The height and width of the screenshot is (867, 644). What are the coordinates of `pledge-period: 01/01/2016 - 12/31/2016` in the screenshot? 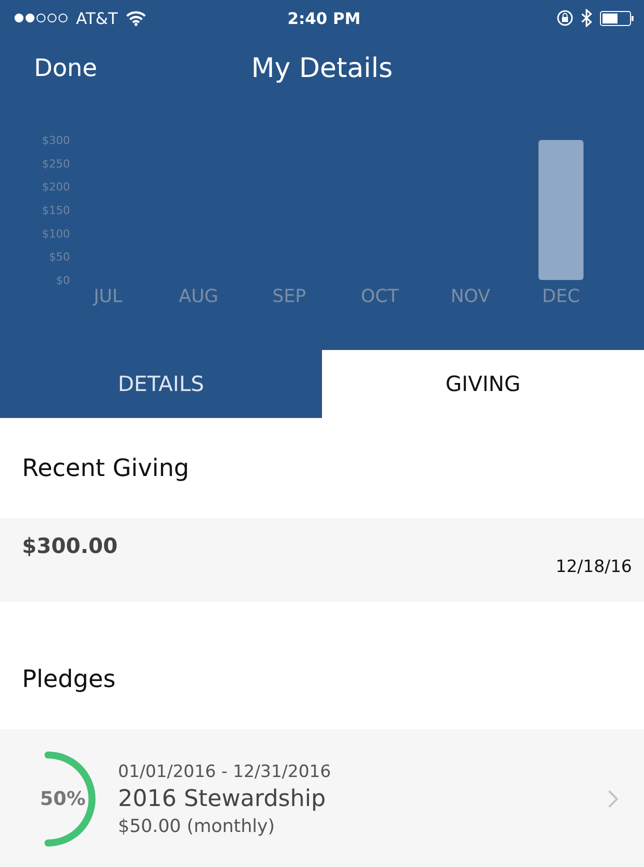 It's located at (225, 772).